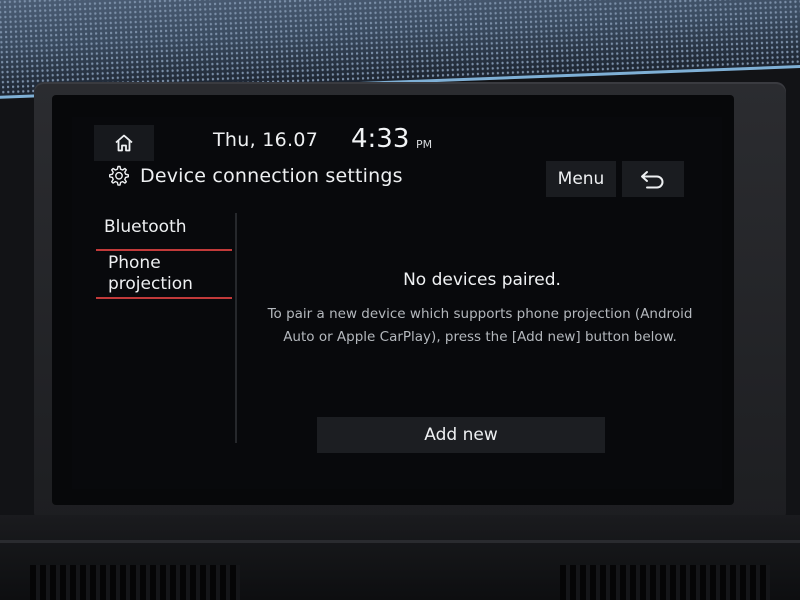  I want to click on menu-button-label: Menu, so click(581, 179).